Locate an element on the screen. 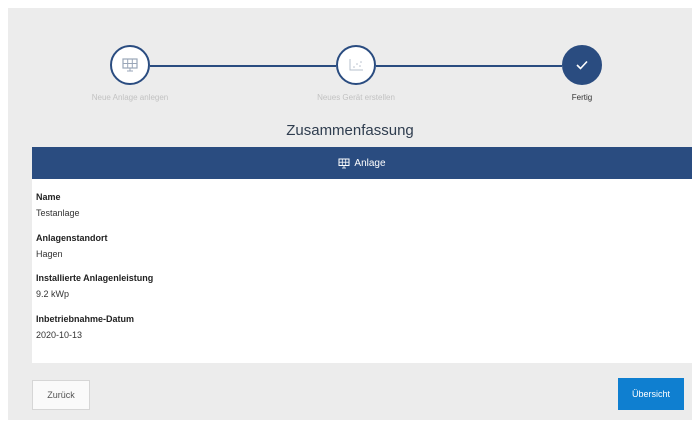 This screenshot has width=700, height=428. section-header-label: Anlage is located at coordinates (370, 163).